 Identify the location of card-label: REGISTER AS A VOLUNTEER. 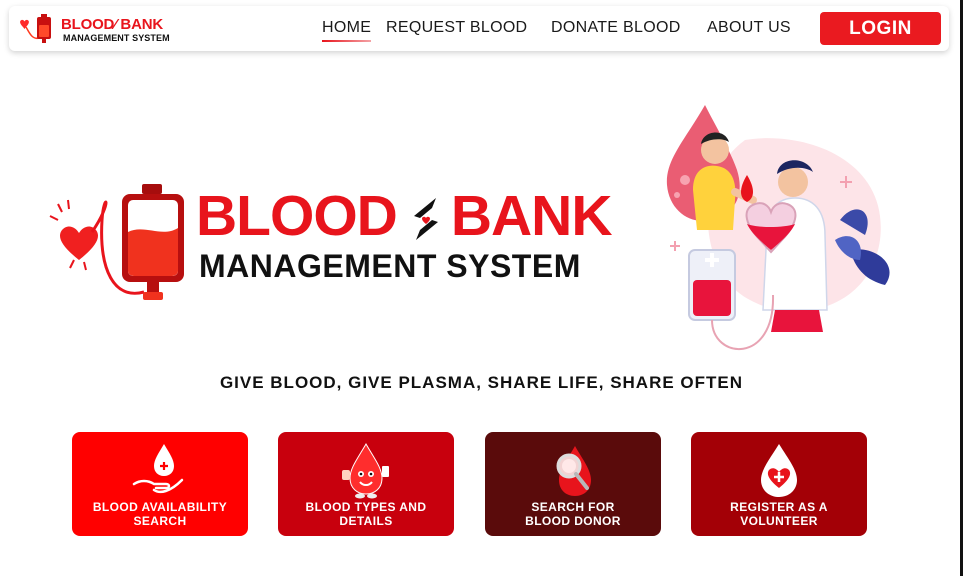
(779, 514).